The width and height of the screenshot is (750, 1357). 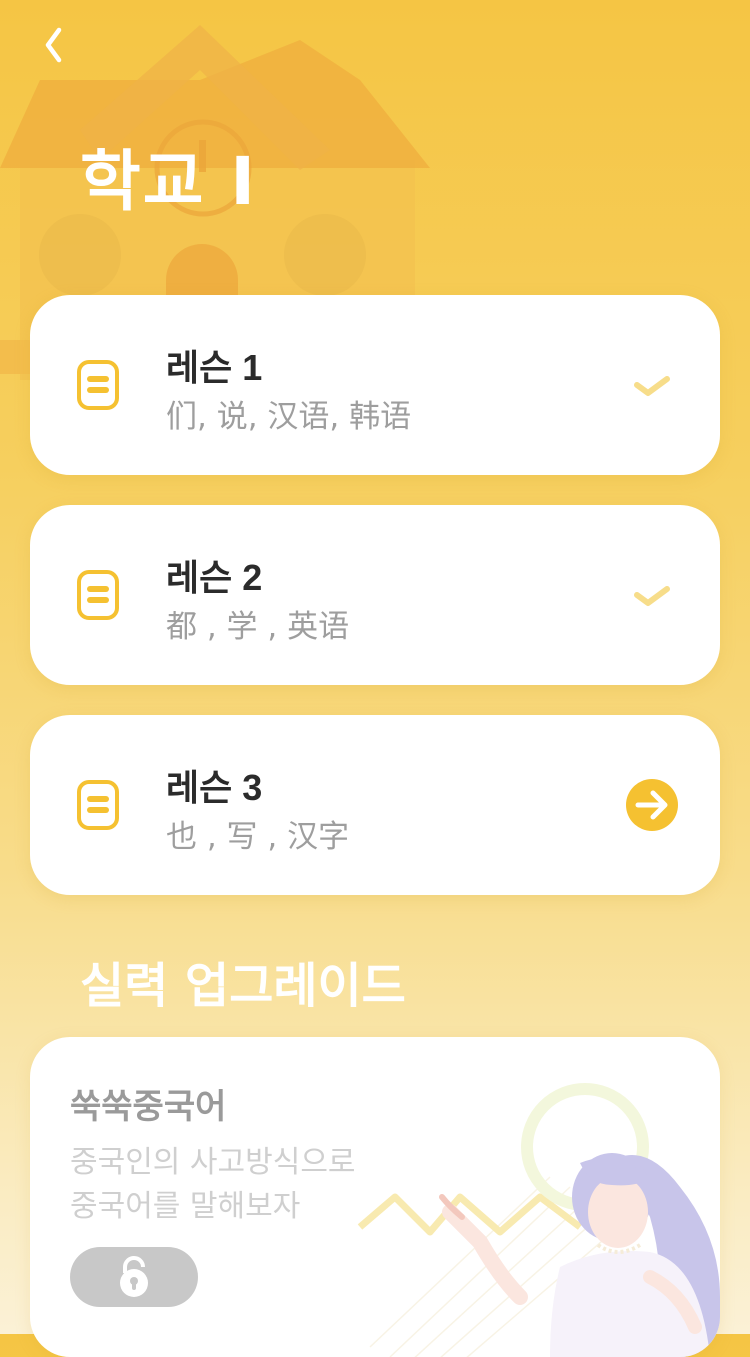 What do you see at coordinates (148, 1107) in the screenshot?
I see `course-title: 쑥쑥중국어` at bounding box center [148, 1107].